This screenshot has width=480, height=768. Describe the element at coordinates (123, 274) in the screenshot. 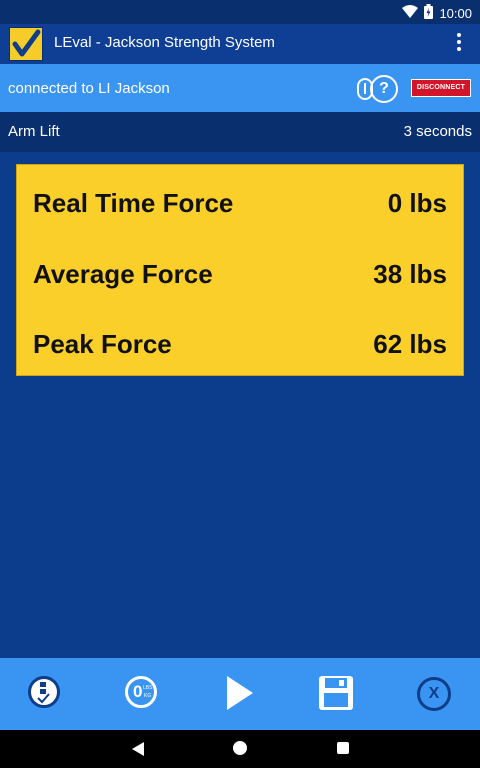

I see `force-label: Average Force` at that location.